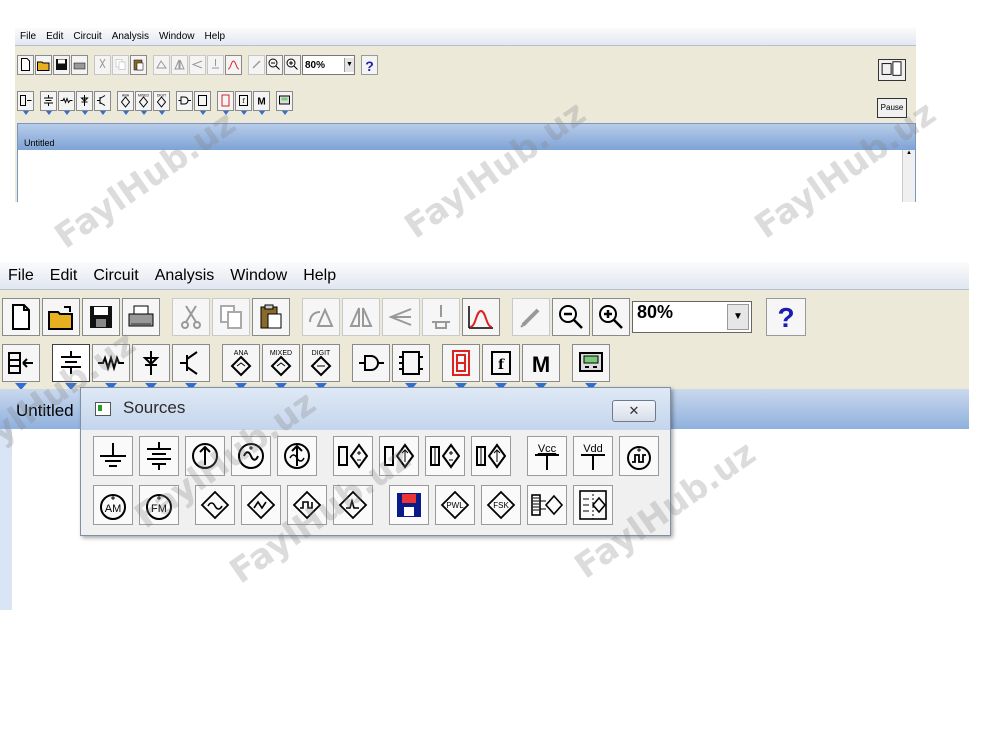 Image resolution: width=1000 pixels, height=750 pixels. What do you see at coordinates (375, 409) in the screenshot?
I see `sources-title-bar: Sources ✕` at bounding box center [375, 409].